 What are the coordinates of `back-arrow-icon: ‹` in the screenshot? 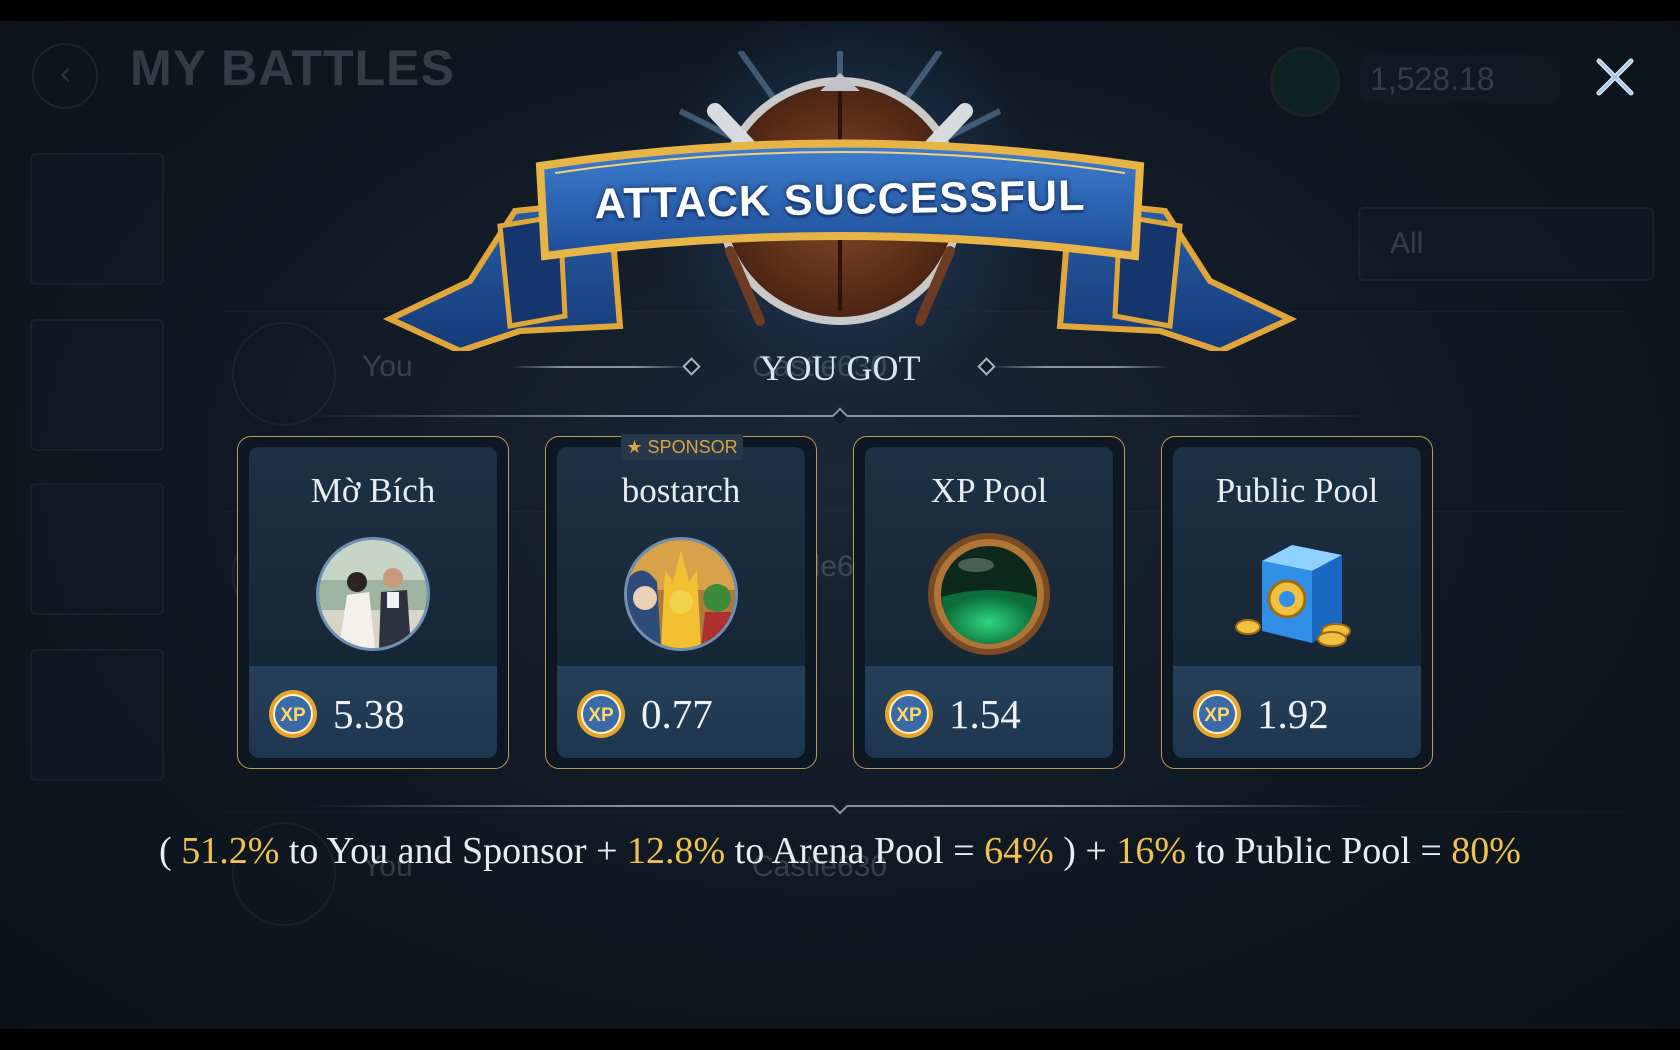 It's located at (65, 76).